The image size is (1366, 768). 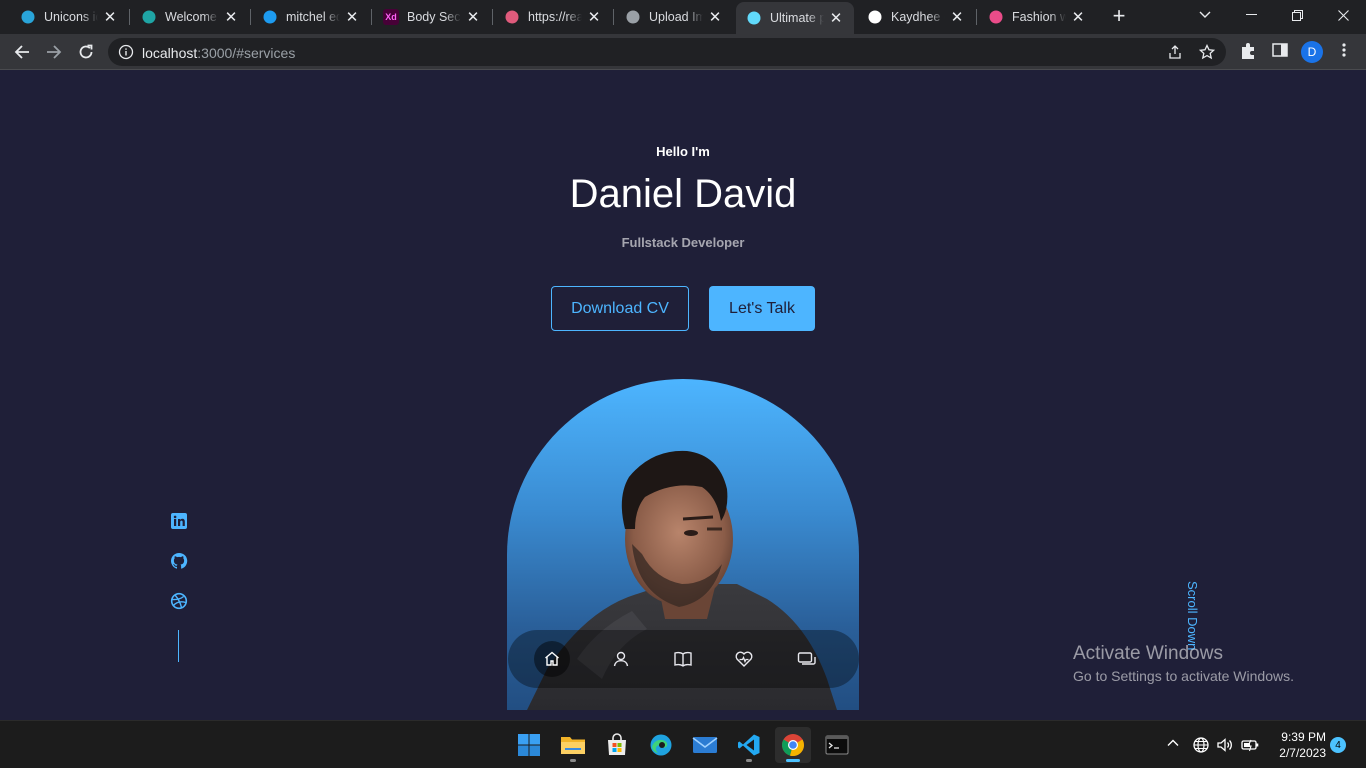 What do you see at coordinates (617, 745) in the screenshot?
I see `taskbar-store` at bounding box center [617, 745].